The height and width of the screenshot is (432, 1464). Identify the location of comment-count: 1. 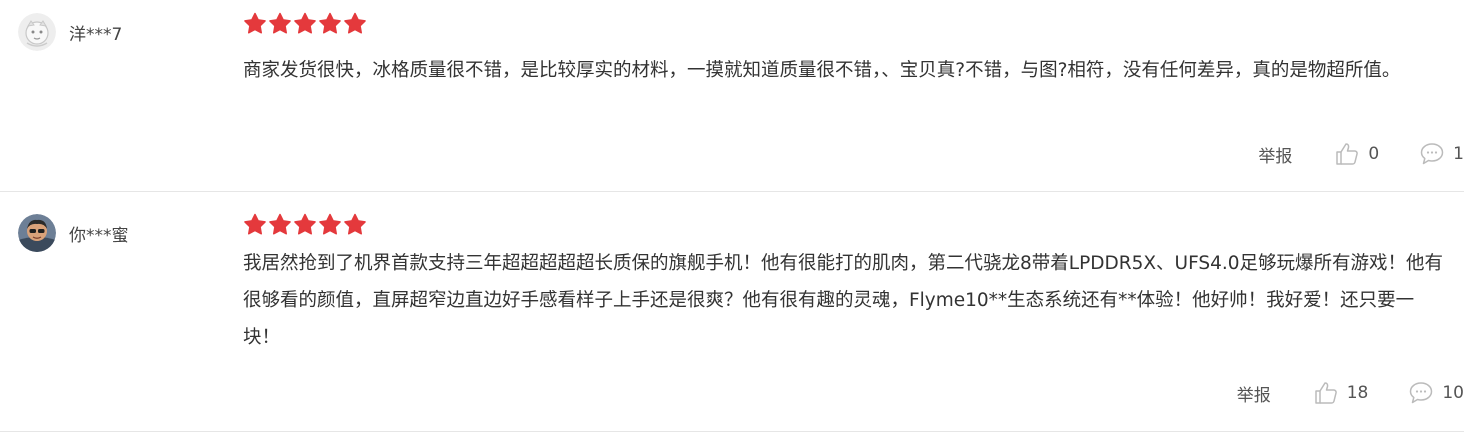
(1458, 154).